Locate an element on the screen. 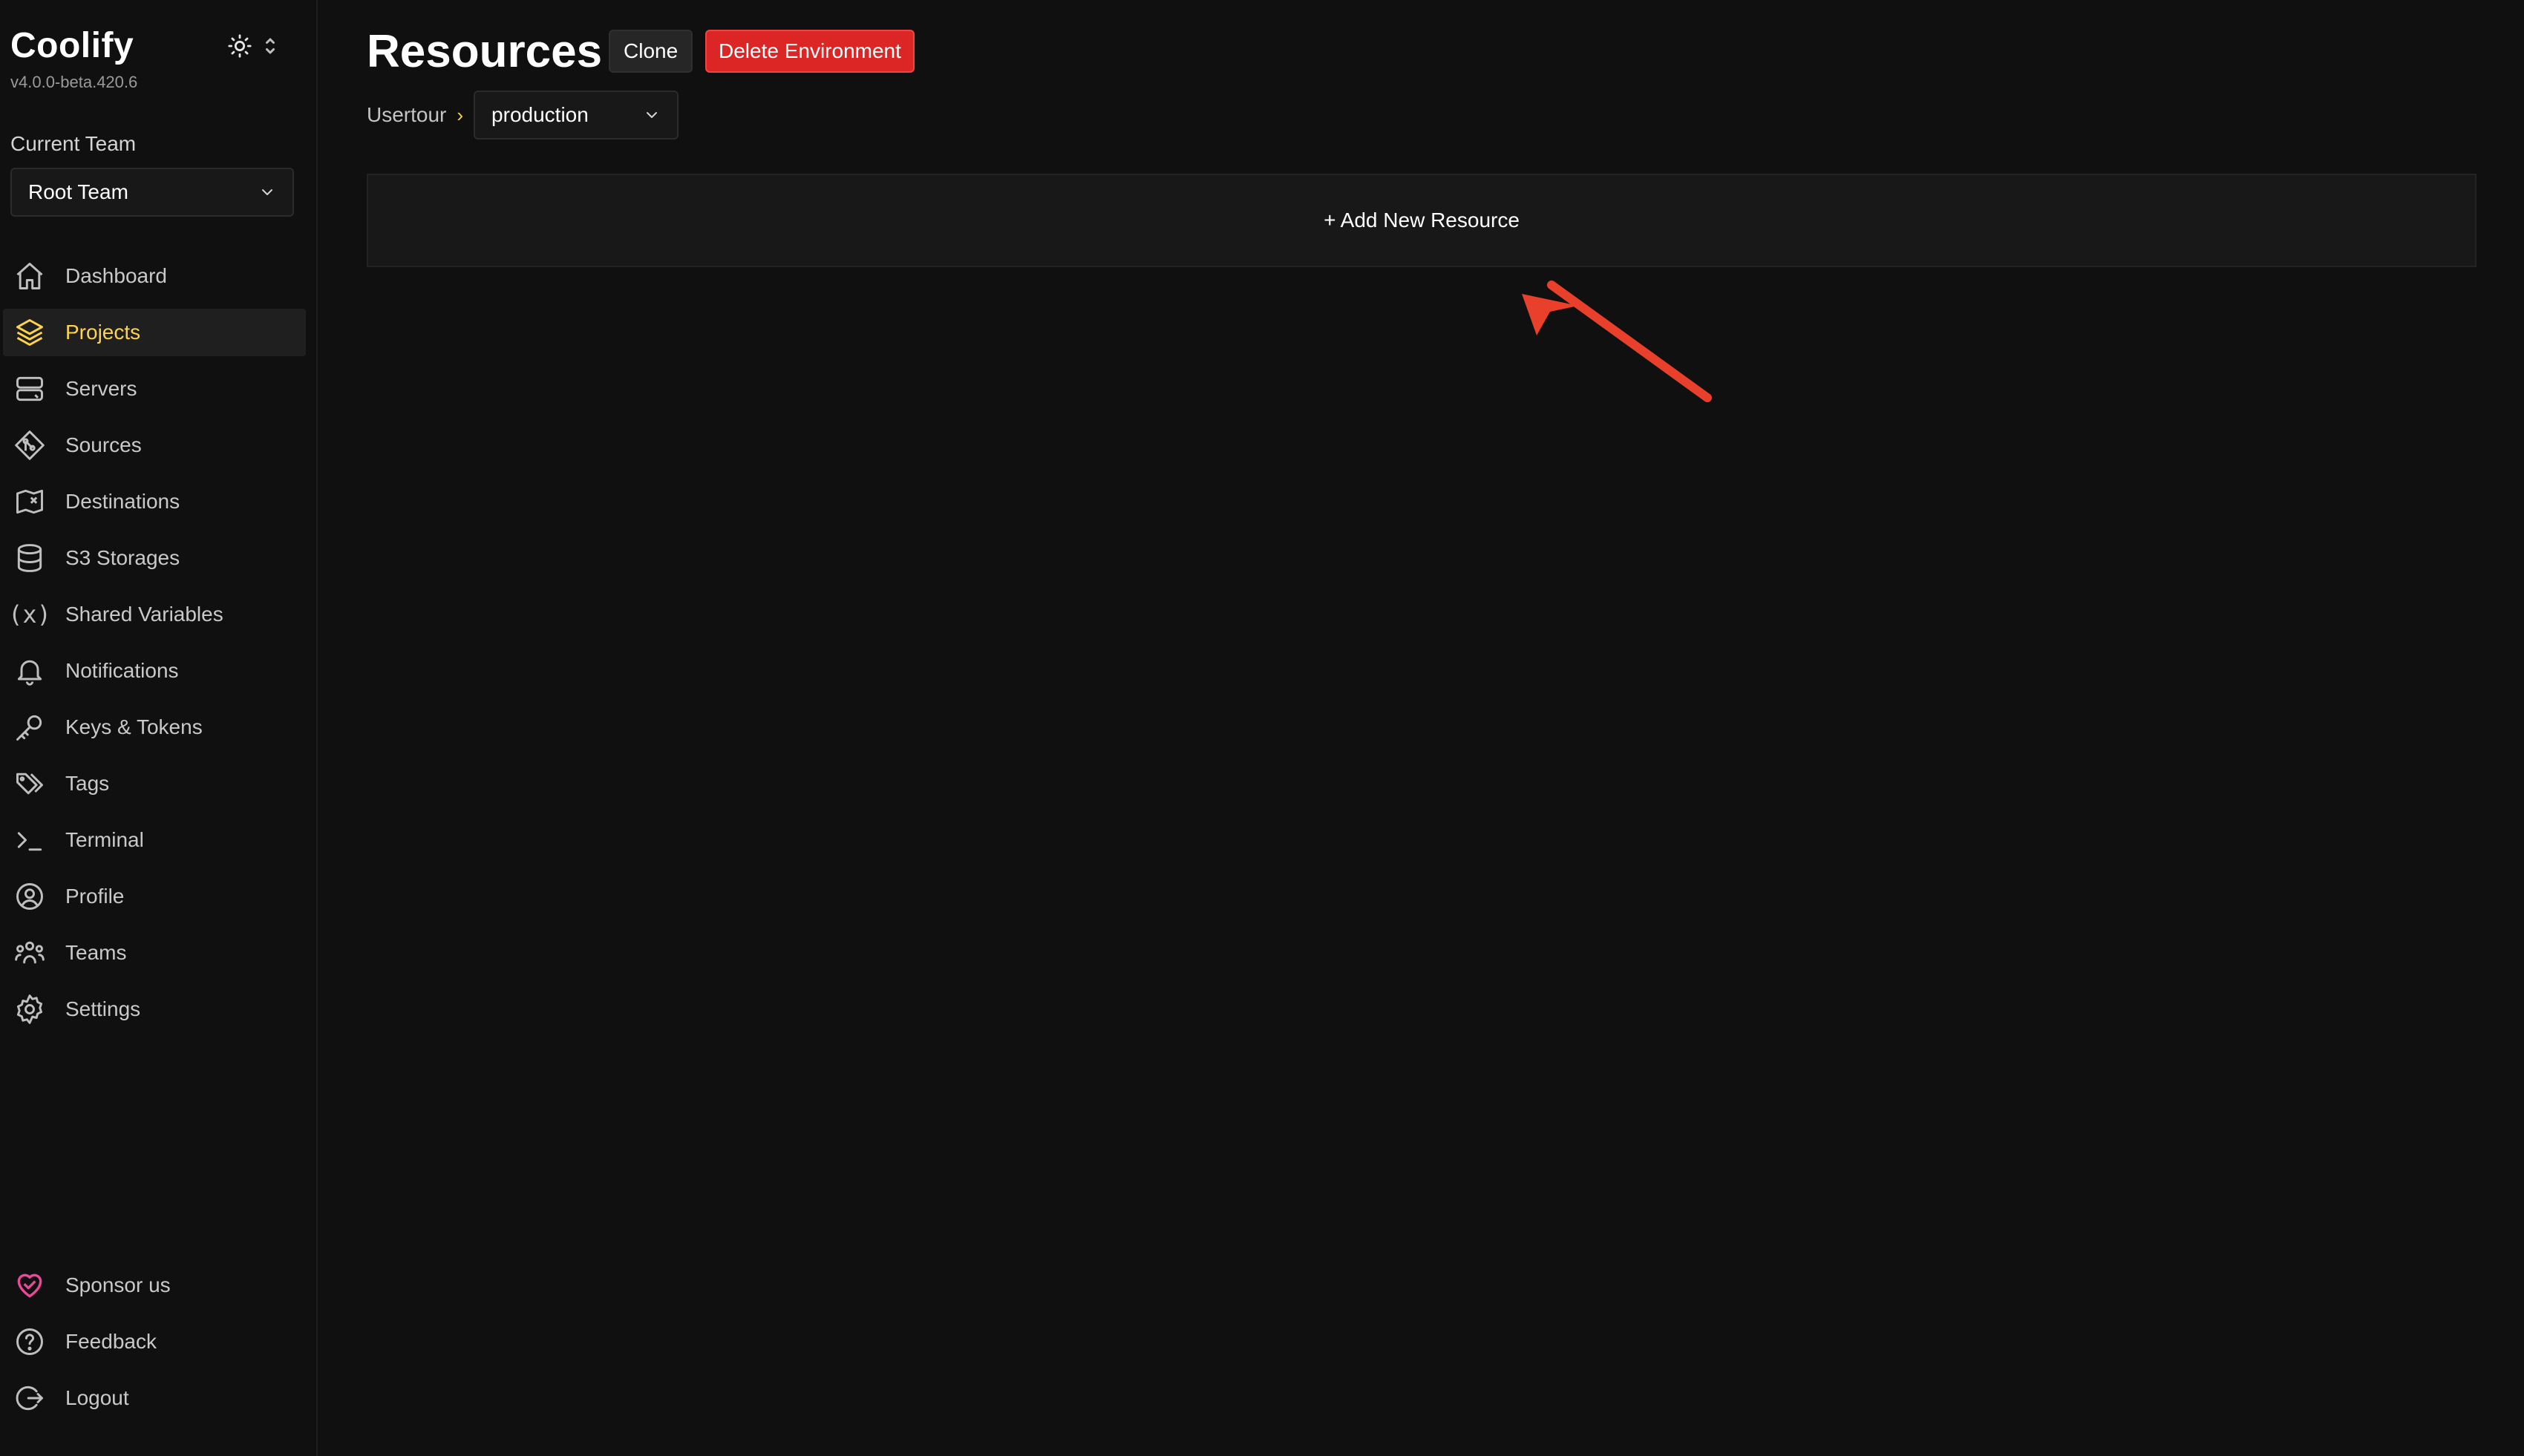 Image resolution: width=2524 pixels, height=1456 pixels. map-icon is located at coordinates (30, 502).